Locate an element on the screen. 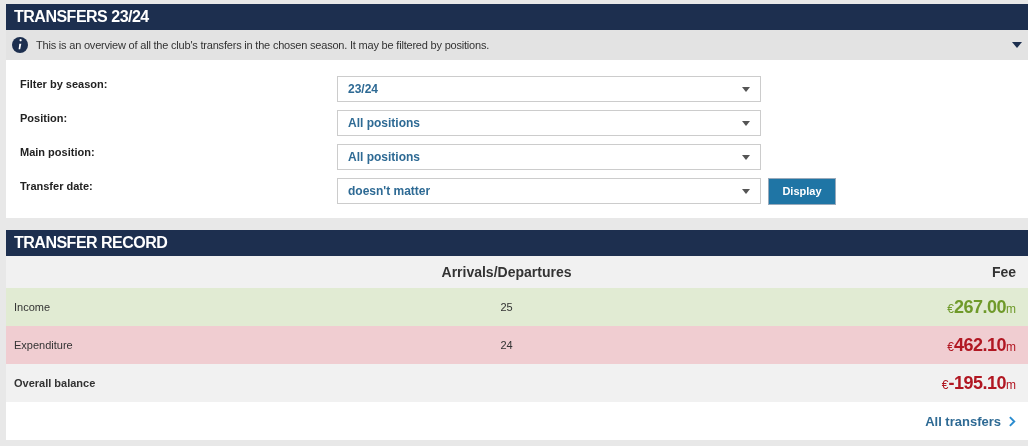 This screenshot has height=446, width=1028. column-header: Arrivals/Departures is located at coordinates (506, 272).